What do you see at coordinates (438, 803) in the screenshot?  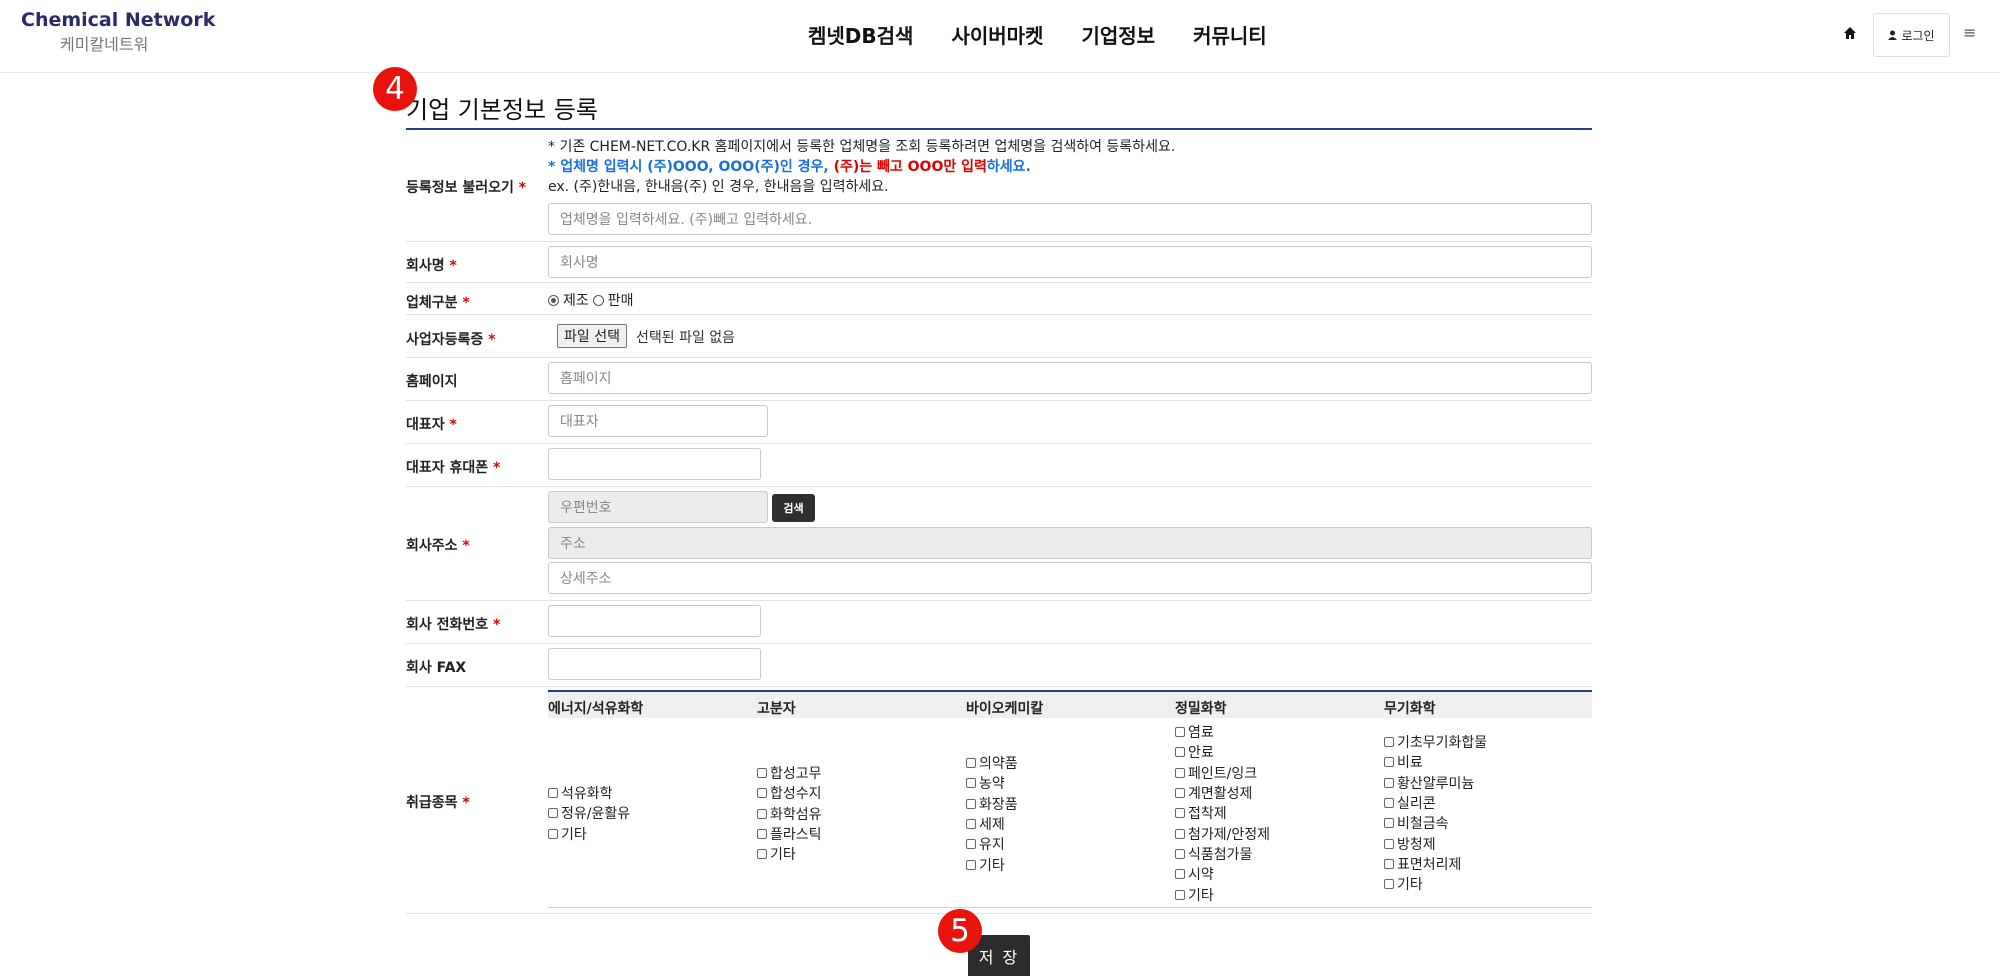 I see `categories-label: 취급종목 *` at bounding box center [438, 803].